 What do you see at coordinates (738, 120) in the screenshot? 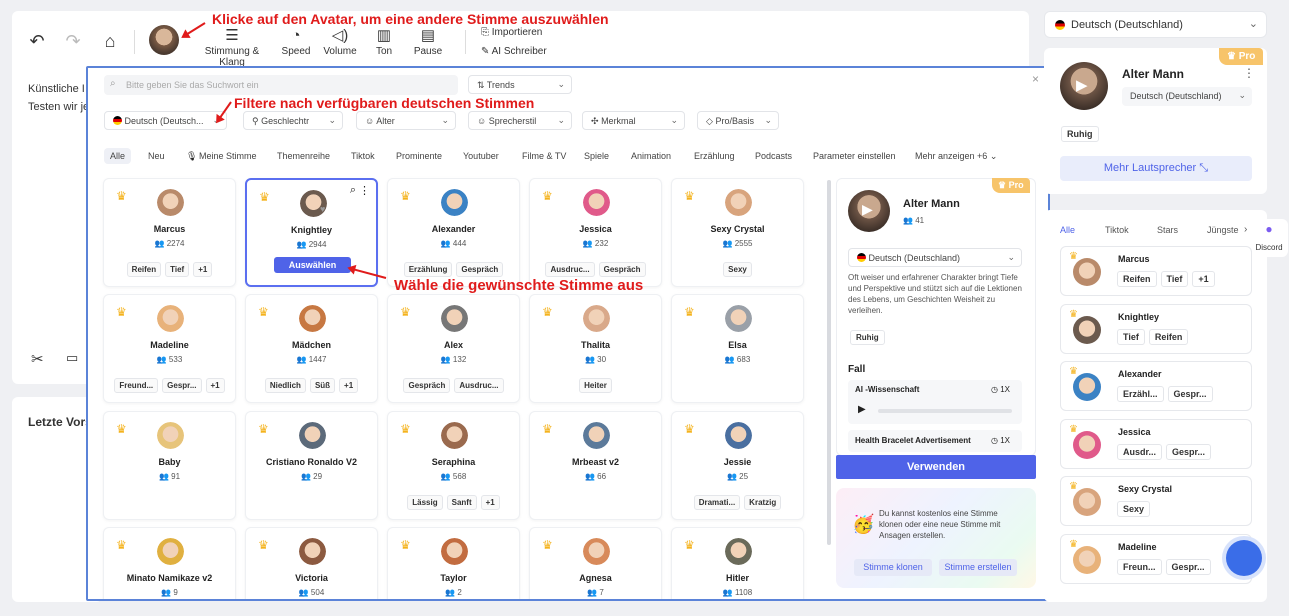
I see `filter-plan: ◇ Pro/Basis ⌄` at bounding box center [738, 120].